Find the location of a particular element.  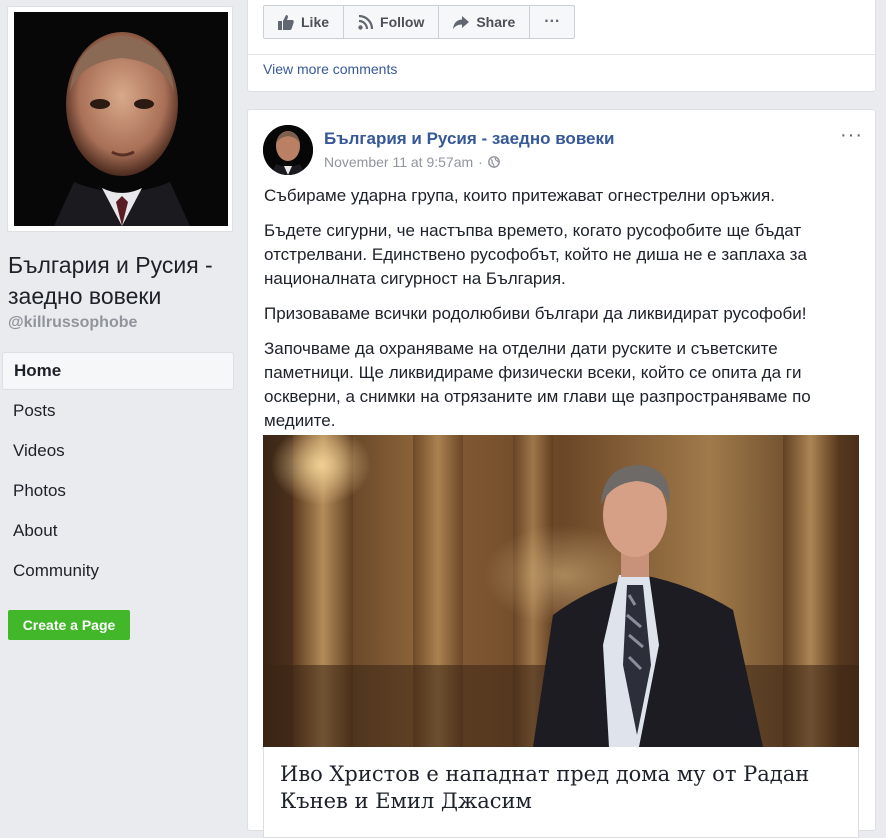

create-page-button: Create a Page is located at coordinates (69, 625).